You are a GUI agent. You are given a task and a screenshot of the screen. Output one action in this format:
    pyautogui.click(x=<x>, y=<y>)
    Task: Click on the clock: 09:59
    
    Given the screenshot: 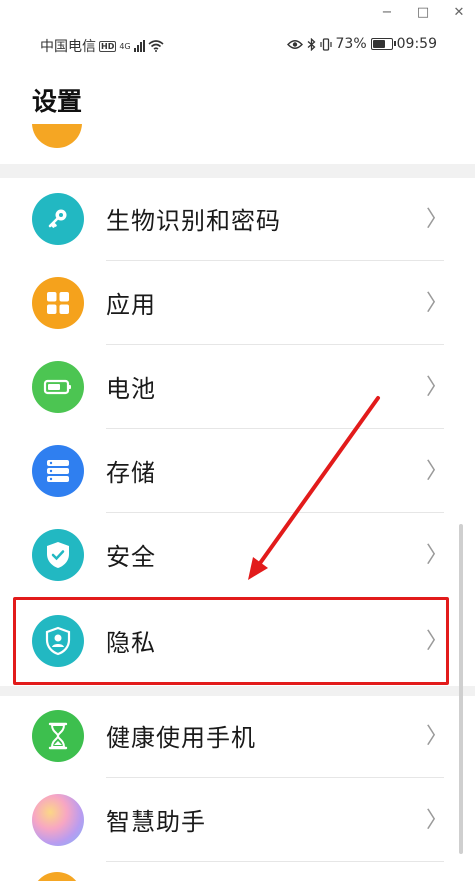 What is the action you would take?
    pyautogui.click(x=416, y=44)
    